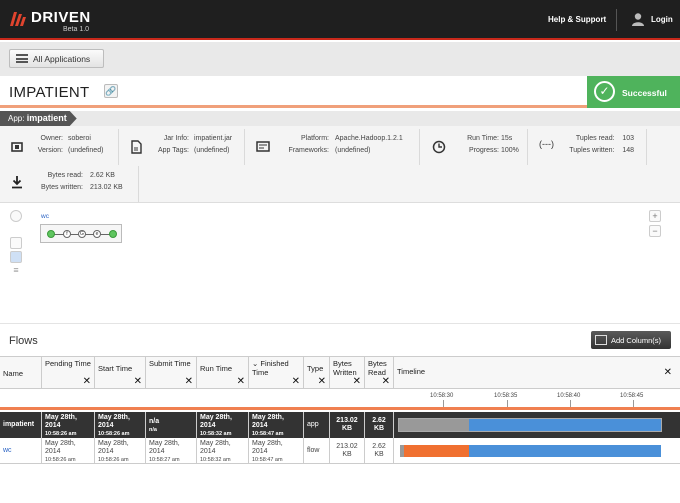 The image size is (680, 503). I want to click on bytes-written-value: 213.02 KB, so click(106, 187).